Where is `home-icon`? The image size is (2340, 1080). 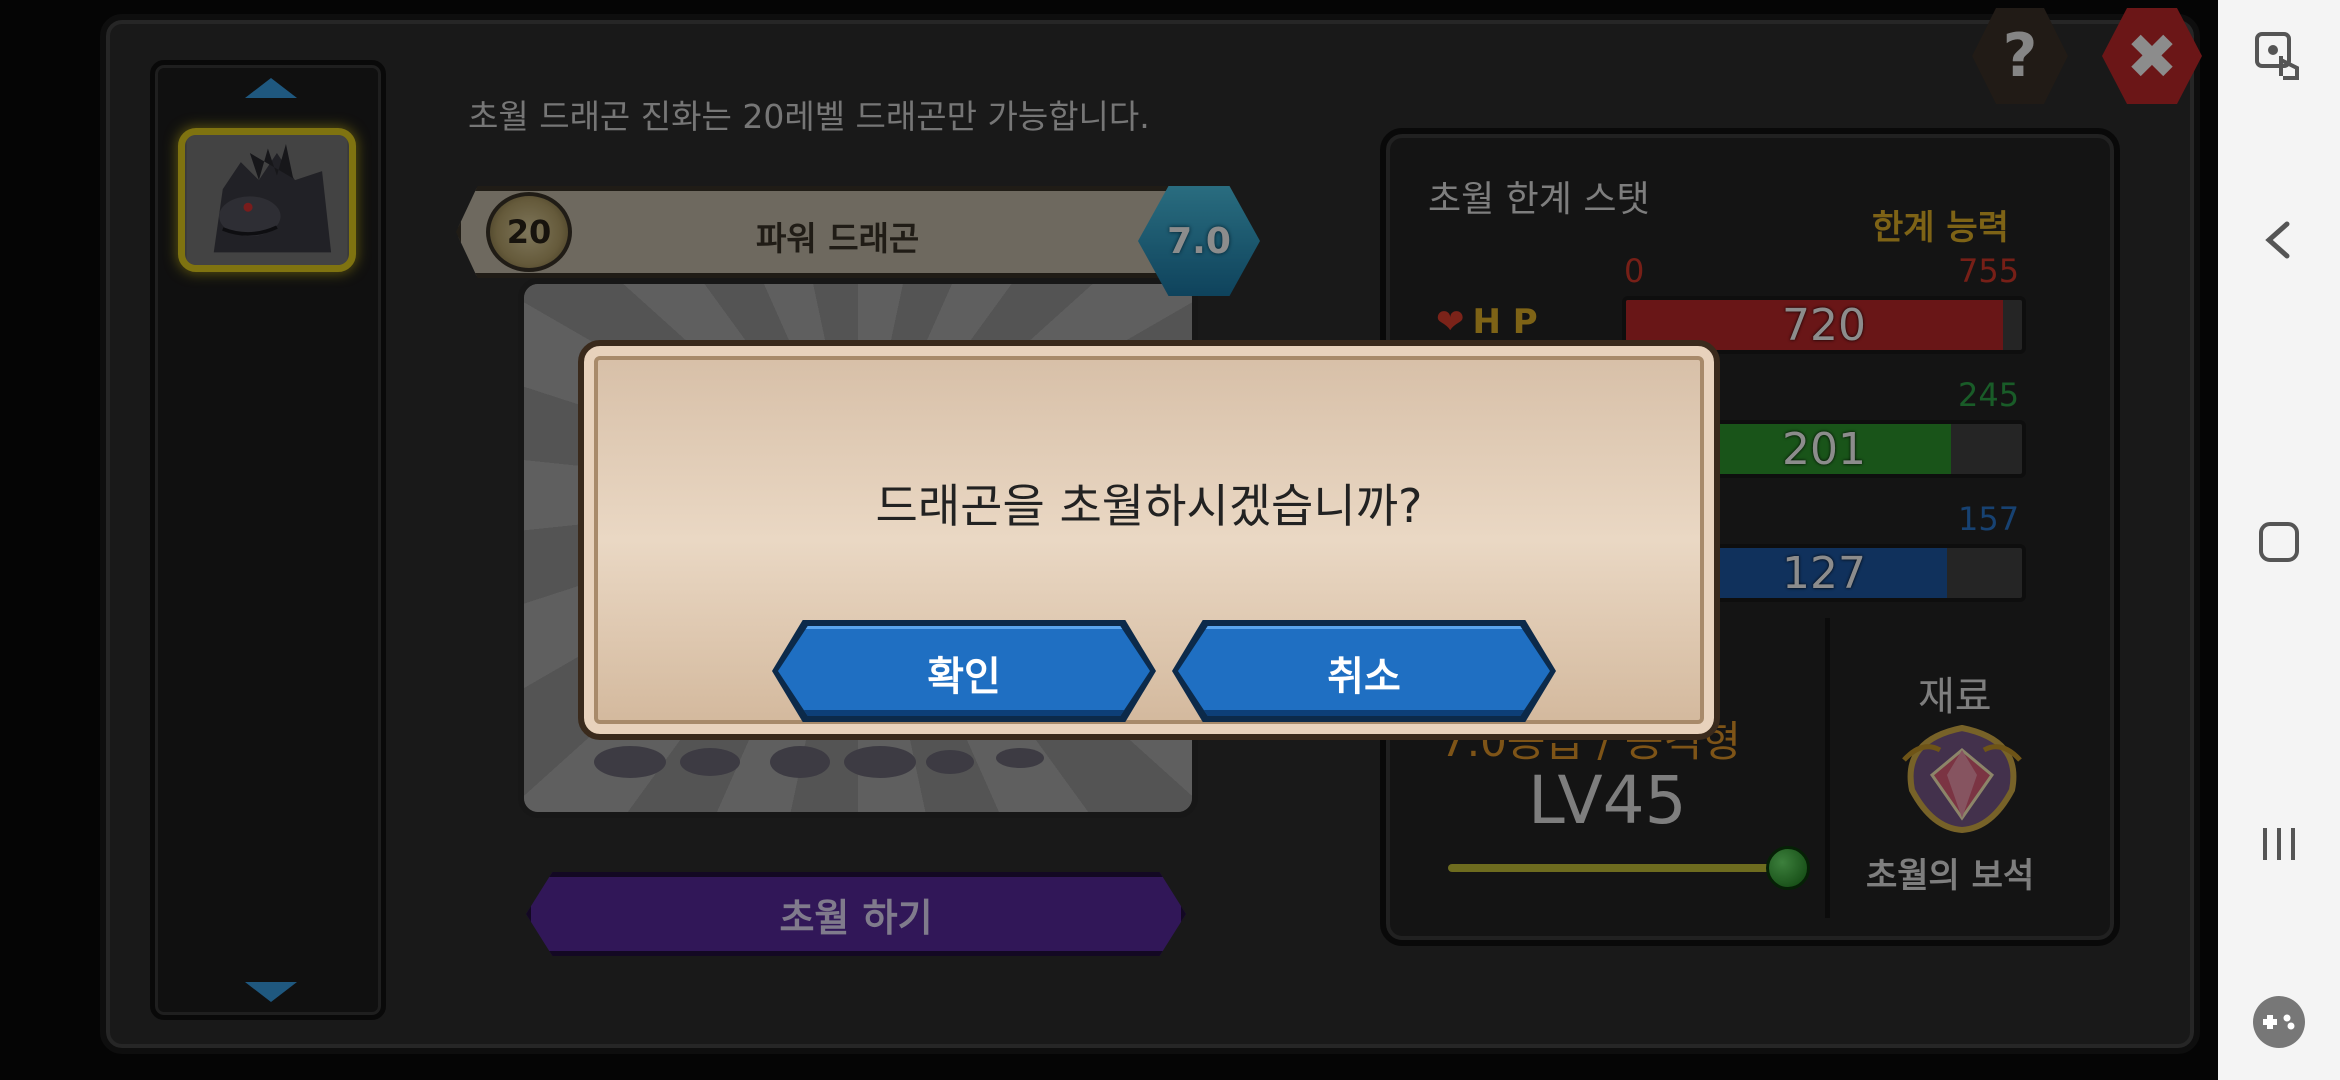
home-icon is located at coordinates (2279, 542).